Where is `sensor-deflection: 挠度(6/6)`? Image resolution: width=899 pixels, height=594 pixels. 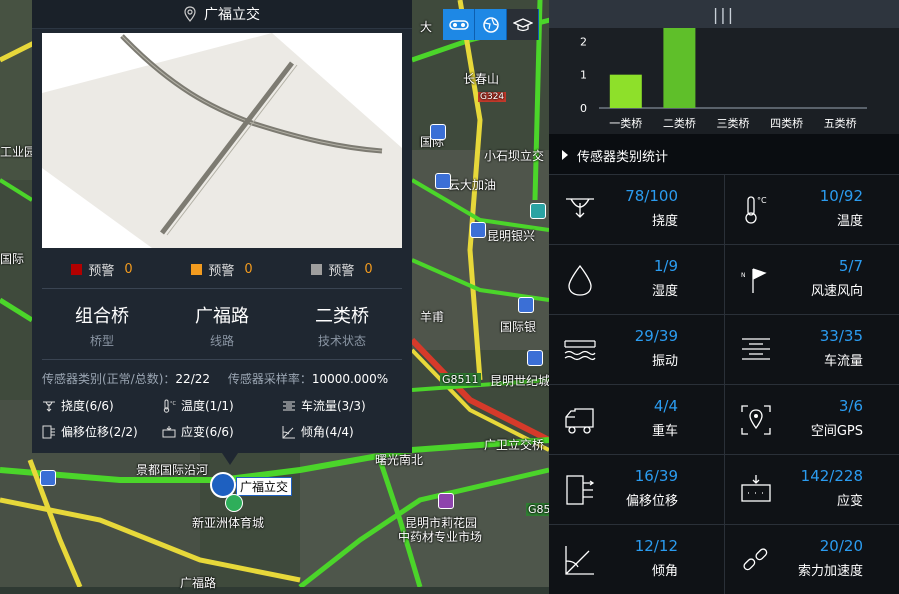
sensor-deflection: 挠度(6/6) is located at coordinates (102, 405).